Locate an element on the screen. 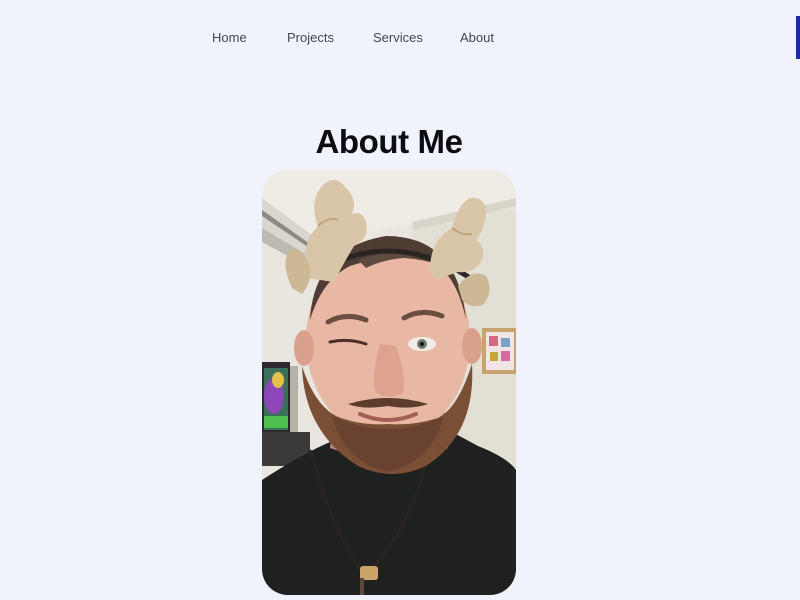 This screenshot has height=600, width=800. nav-link-services: Services is located at coordinates (398, 37).